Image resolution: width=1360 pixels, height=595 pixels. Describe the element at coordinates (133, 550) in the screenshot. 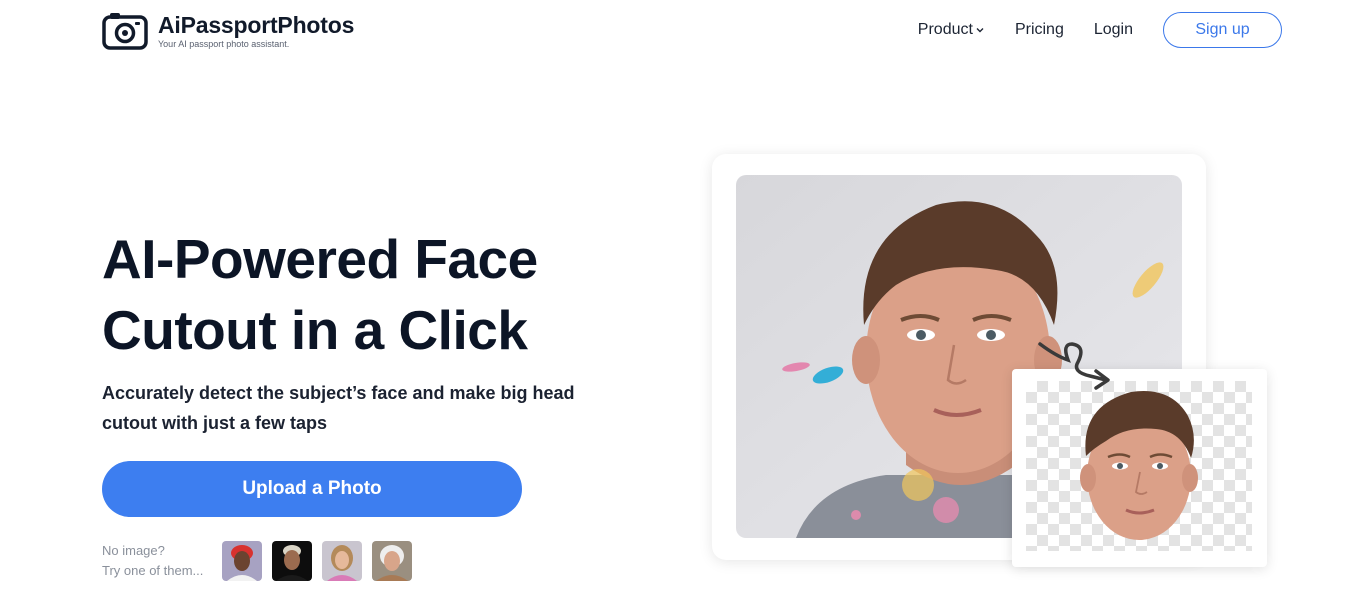

I see `sample-prompt-line-1: No image?` at that location.